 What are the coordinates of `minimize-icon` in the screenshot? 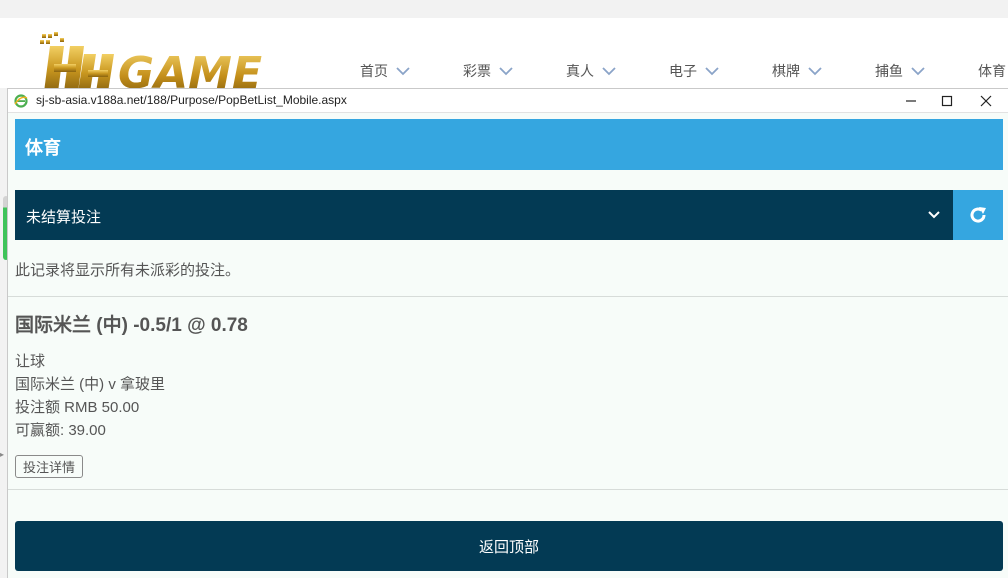 It's located at (911, 101).